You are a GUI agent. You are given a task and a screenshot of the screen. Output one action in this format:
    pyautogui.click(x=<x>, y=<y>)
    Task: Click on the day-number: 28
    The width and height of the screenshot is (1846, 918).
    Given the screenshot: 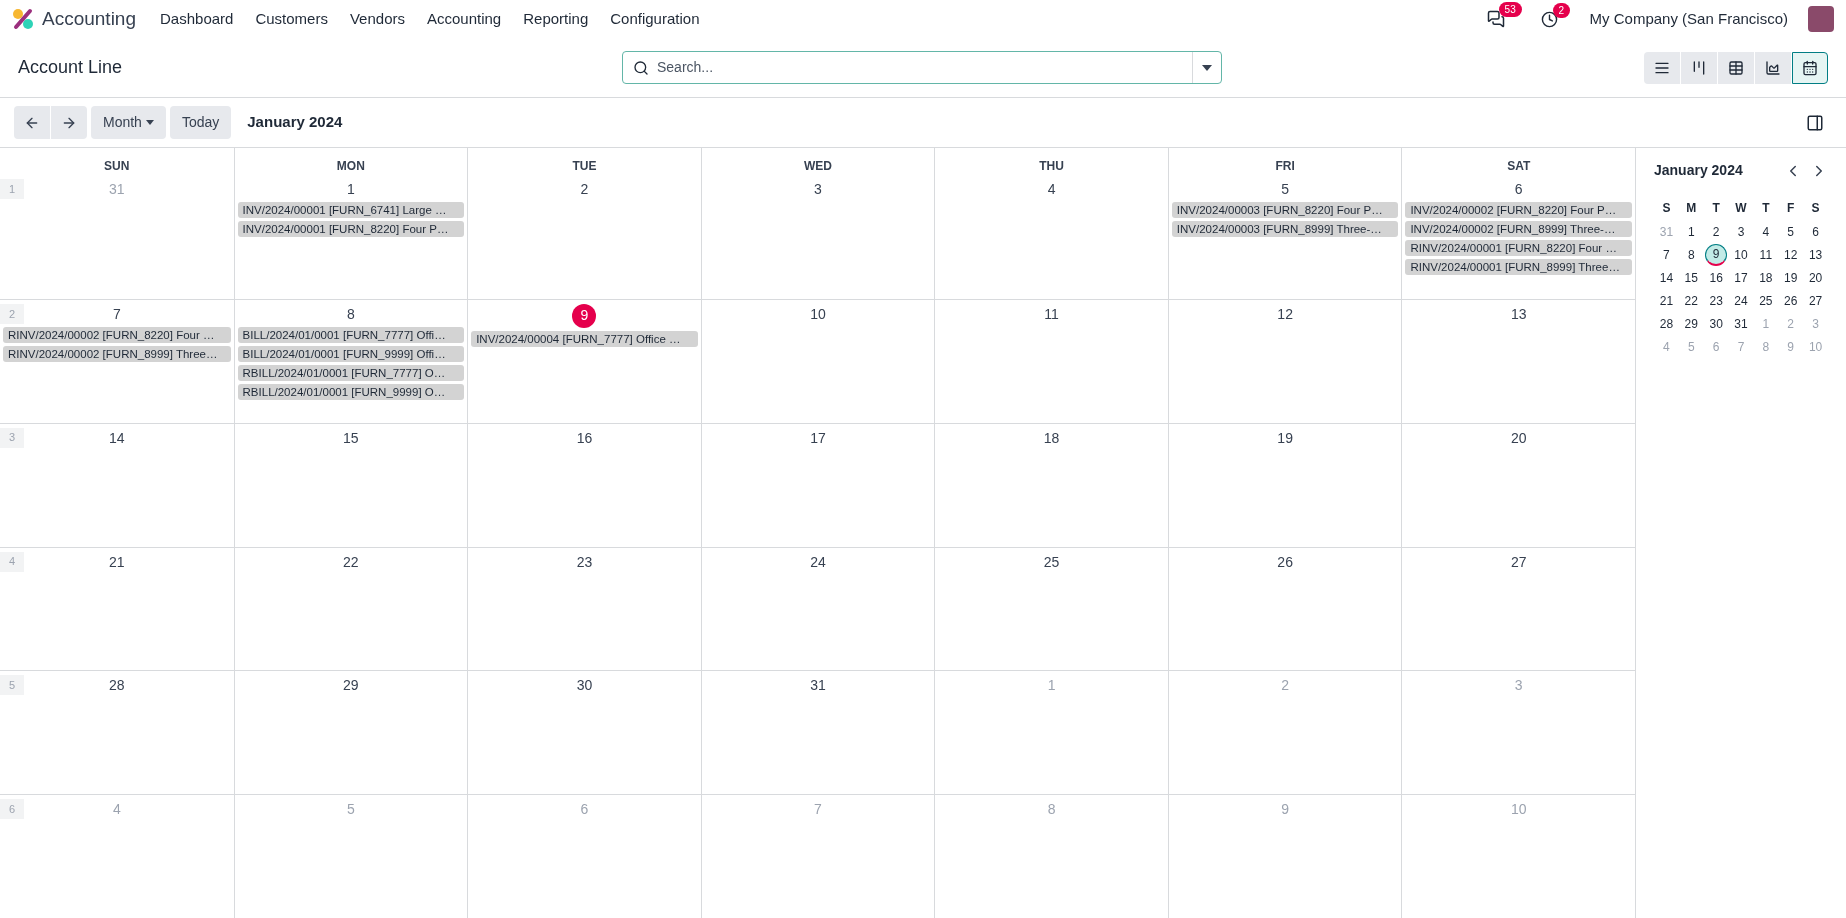 What is the action you would take?
    pyautogui.click(x=117, y=685)
    